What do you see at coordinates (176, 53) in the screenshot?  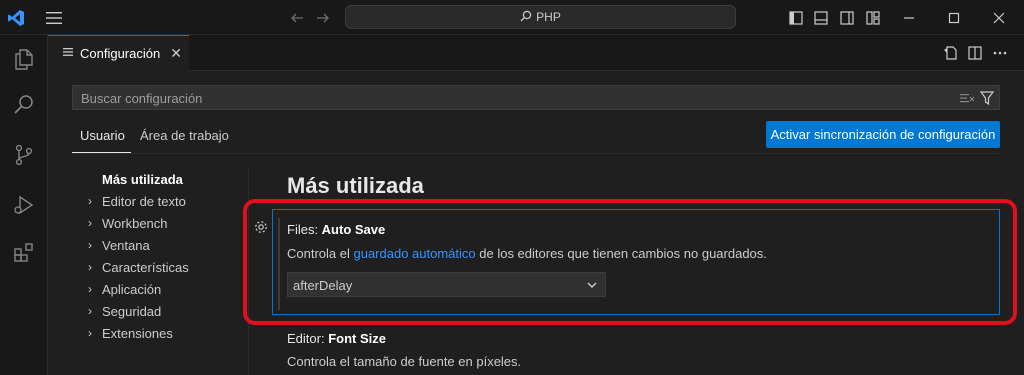 I see `close-tab-icon: ✕` at bounding box center [176, 53].